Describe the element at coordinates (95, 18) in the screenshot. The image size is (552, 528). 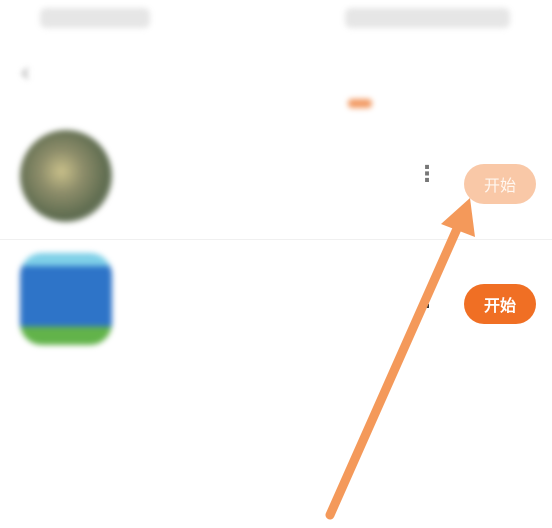
I see `status-bar-left` at that location.